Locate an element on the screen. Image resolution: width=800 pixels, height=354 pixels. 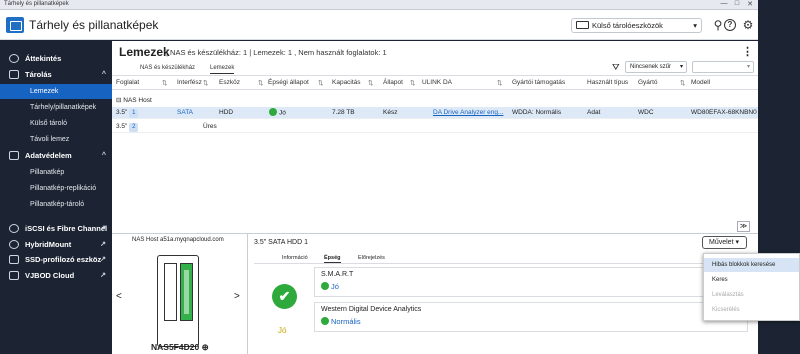
sidebar-item-external-storage: Külső tároló is located at coordinates (56, 123).